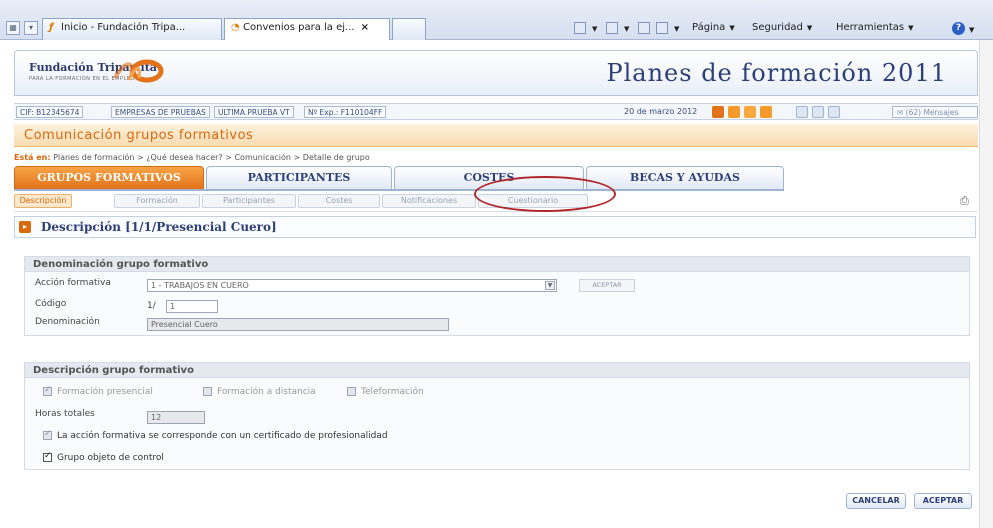 This screenshot has width=993, height=528. What do you see at coordinates (159, 227) in the screenshot?
I see `panel-title: Descripción [1/1/Presencial Cuero]` at bounding box center [159, 227].